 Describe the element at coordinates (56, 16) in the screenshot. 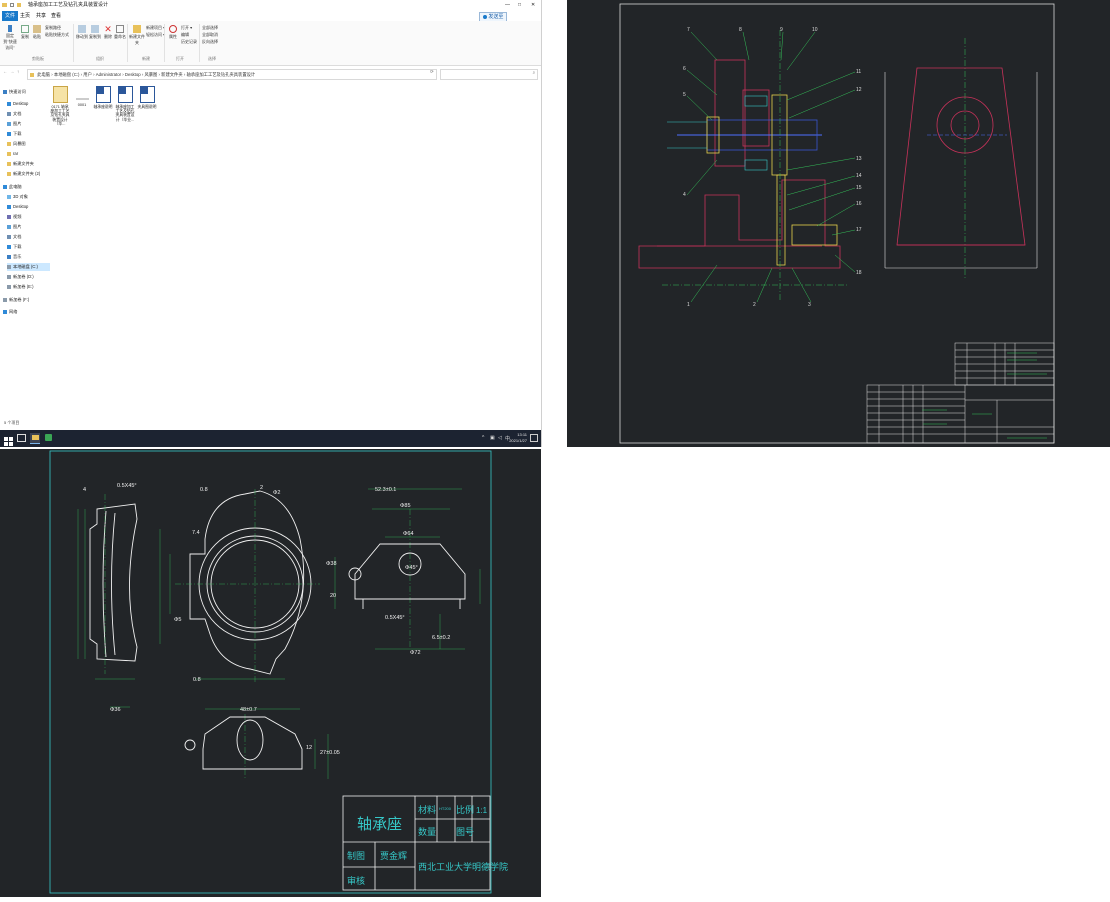

I see `tab-view: 查看` at that location.